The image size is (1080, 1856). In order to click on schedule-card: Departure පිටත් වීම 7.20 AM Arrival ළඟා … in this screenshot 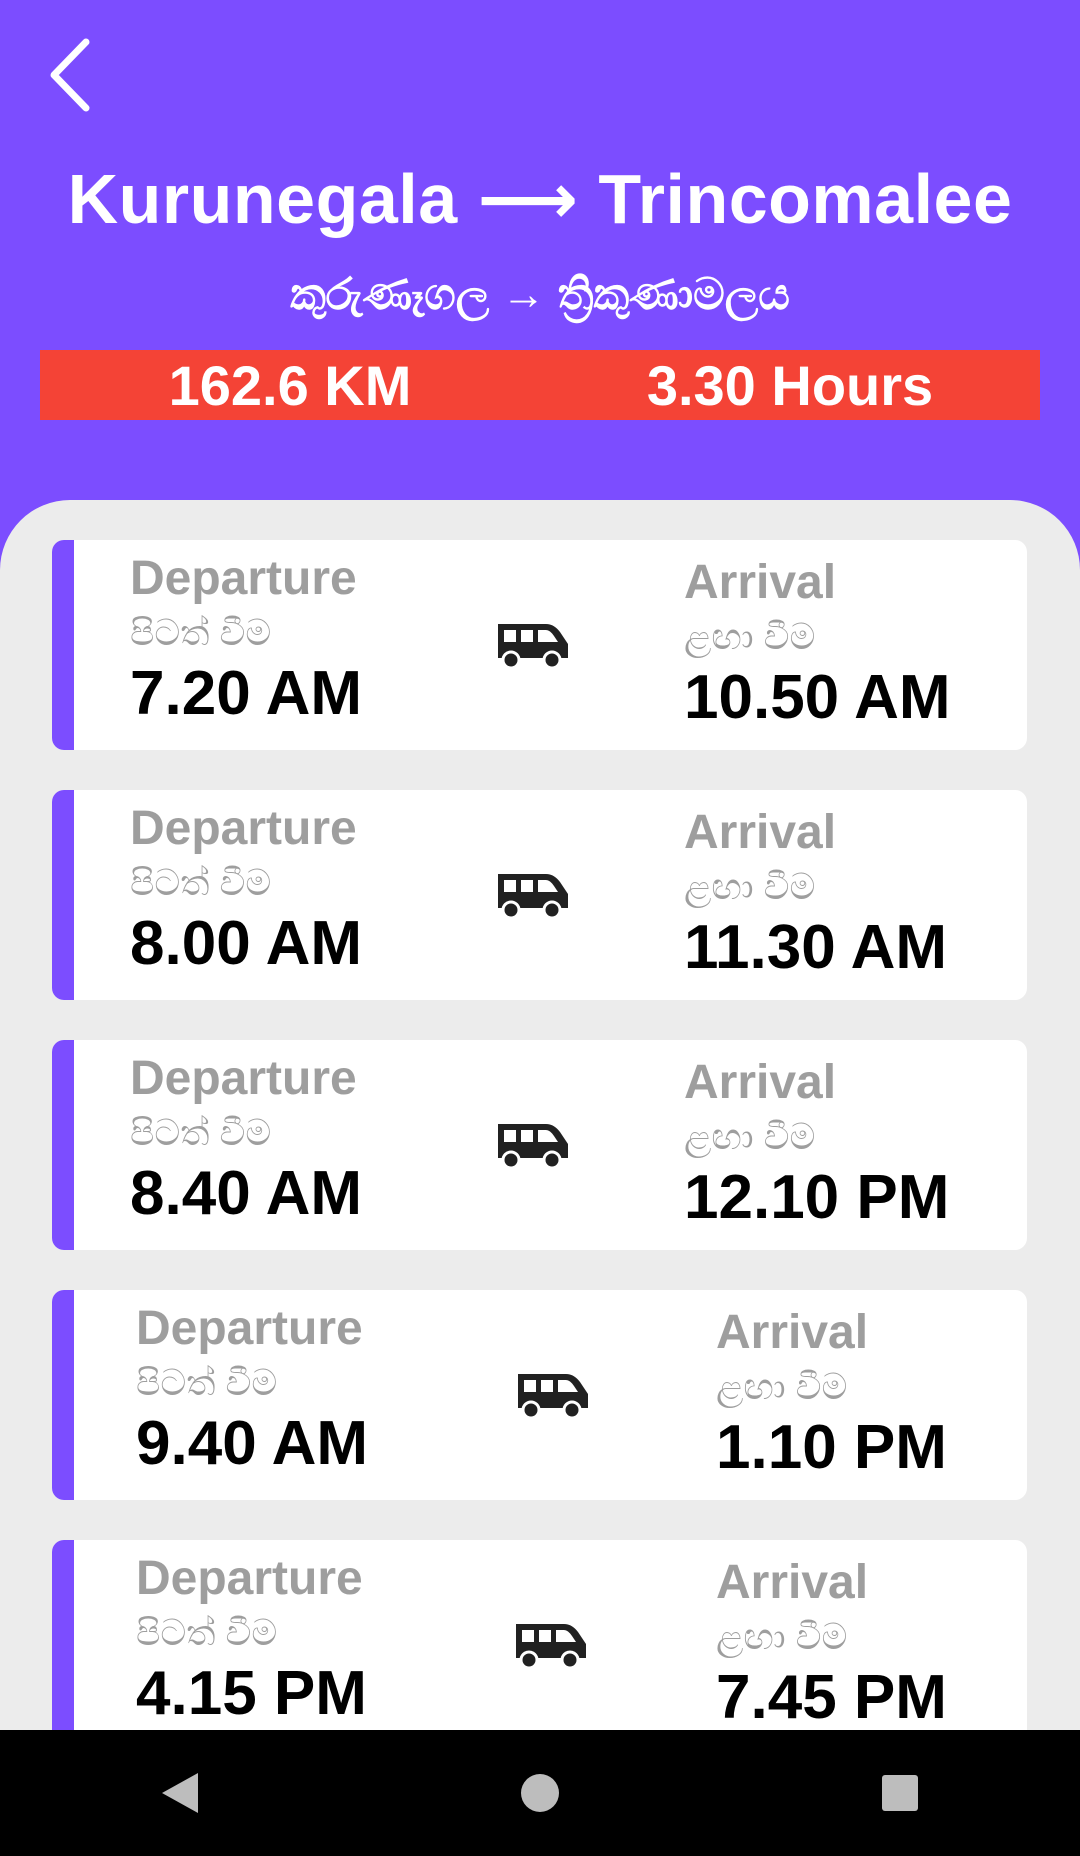, I will do `click(539, 645)`.